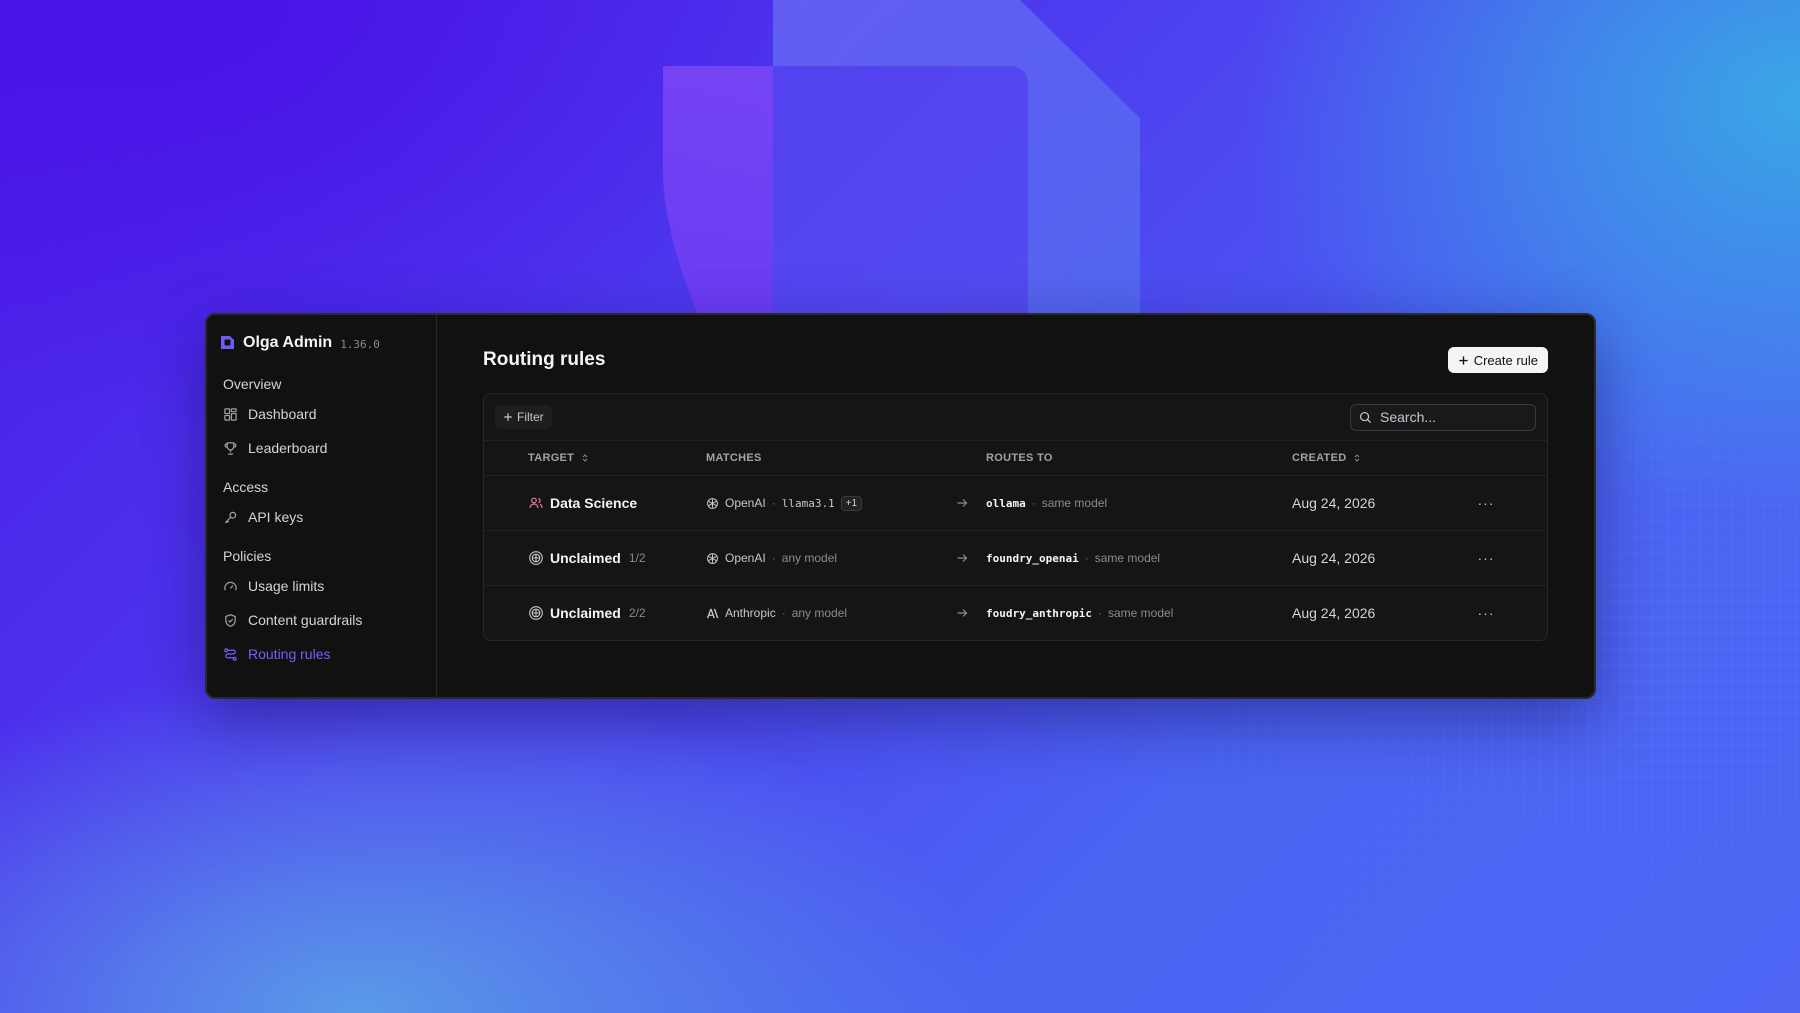 This screenshot has width=1800, height=1013. Describe the element at coordinates (1450, 417) in the screenshot. I see `search-input` at that location.